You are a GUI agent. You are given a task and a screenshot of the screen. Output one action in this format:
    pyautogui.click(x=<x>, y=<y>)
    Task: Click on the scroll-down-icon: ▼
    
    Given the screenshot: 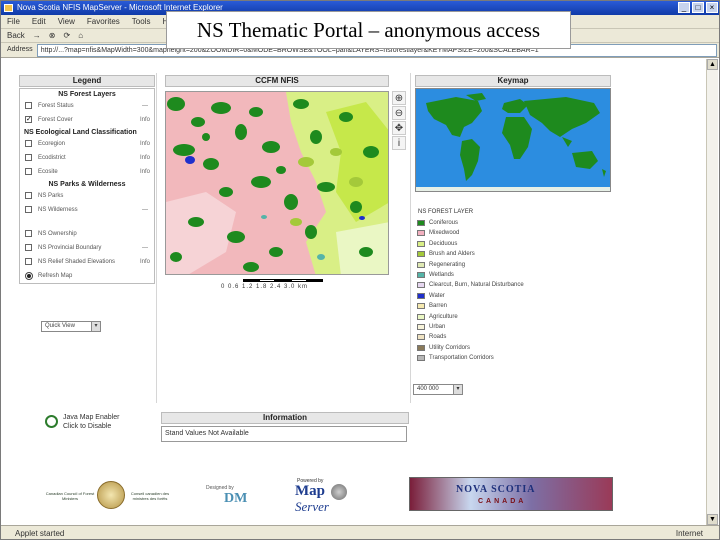 What is the action you would take?
    pyautogui.click(x=712, y=519)
    